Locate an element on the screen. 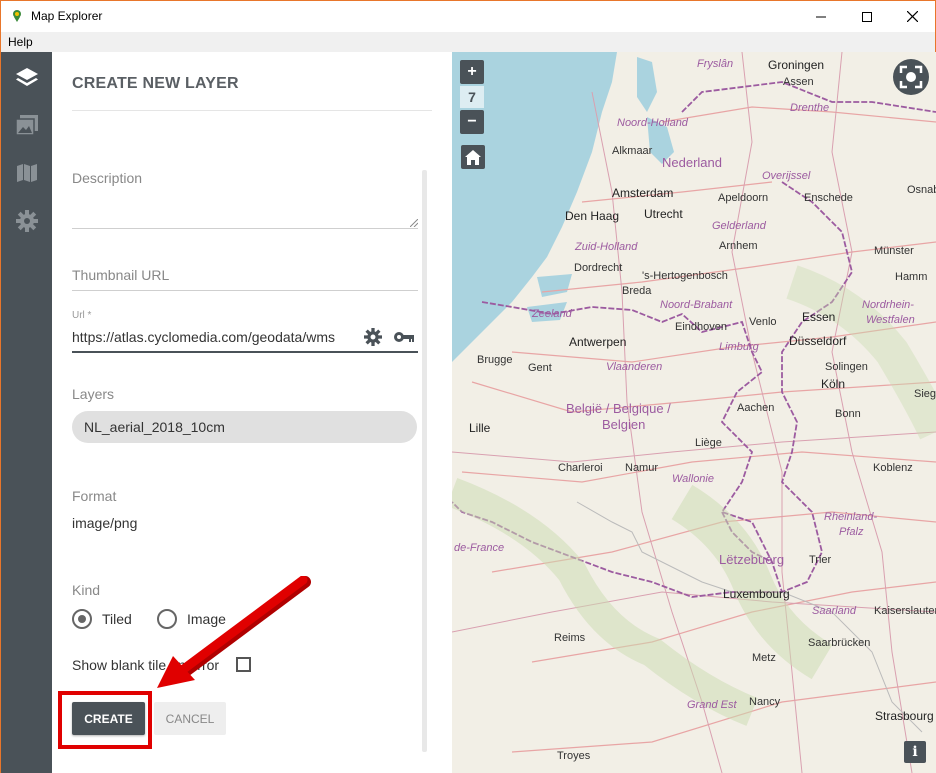 The height and width of the screenshot is (773, 936). locate-button is located at coordinates (911, 77).